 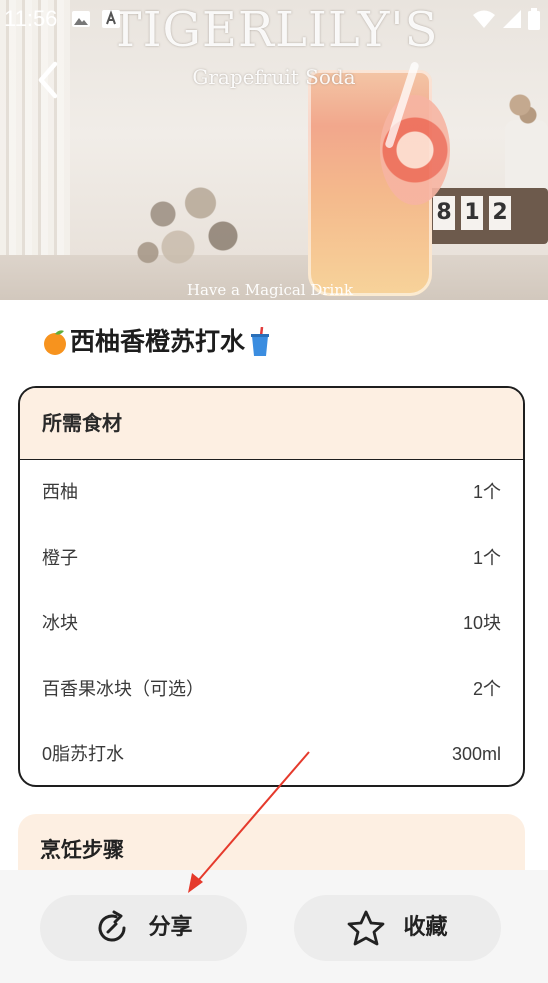 I want to click on battery-icon, so click(x=534, y=19).